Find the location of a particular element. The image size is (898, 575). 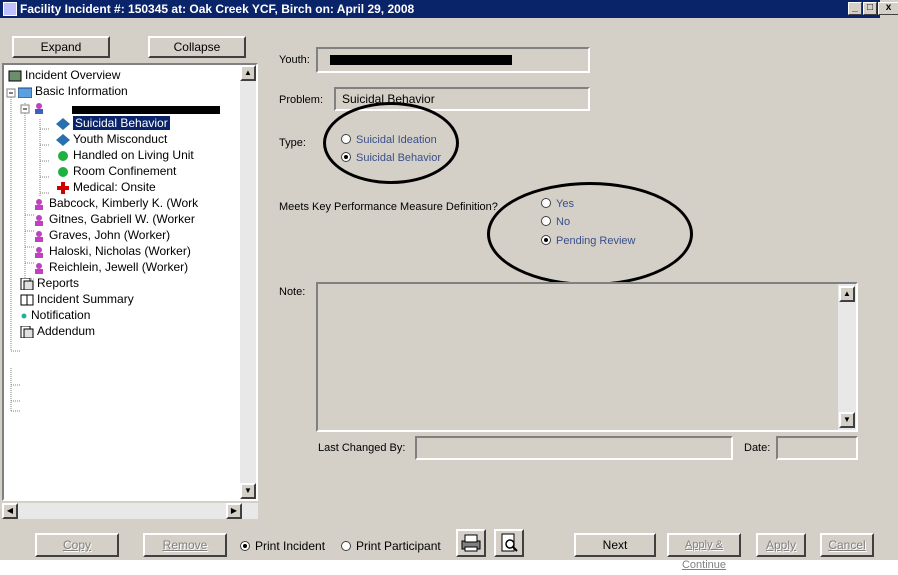

printer-icon is located at coordinates (471, 543).